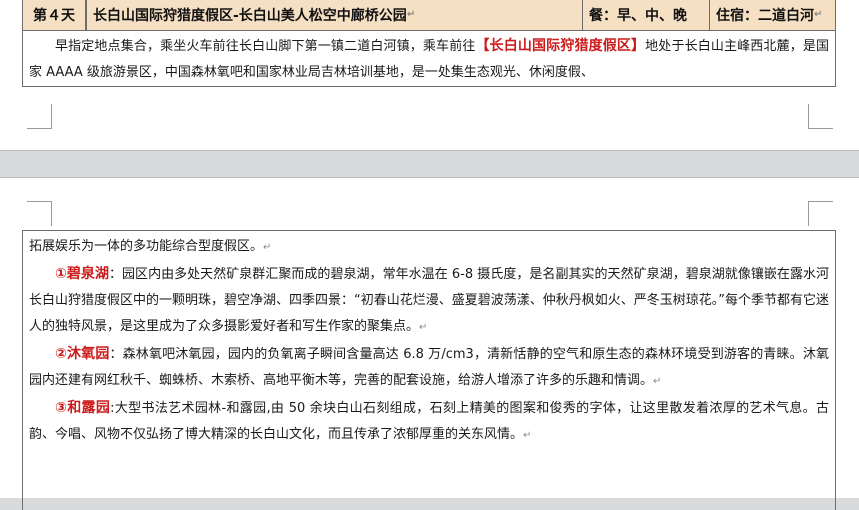  Describe the element at coordinates (250, 15) in the screenshot. I see `route-title-text: 长白山国际狩猎度假区-长白山美人松空中廊桥公园` at that location.